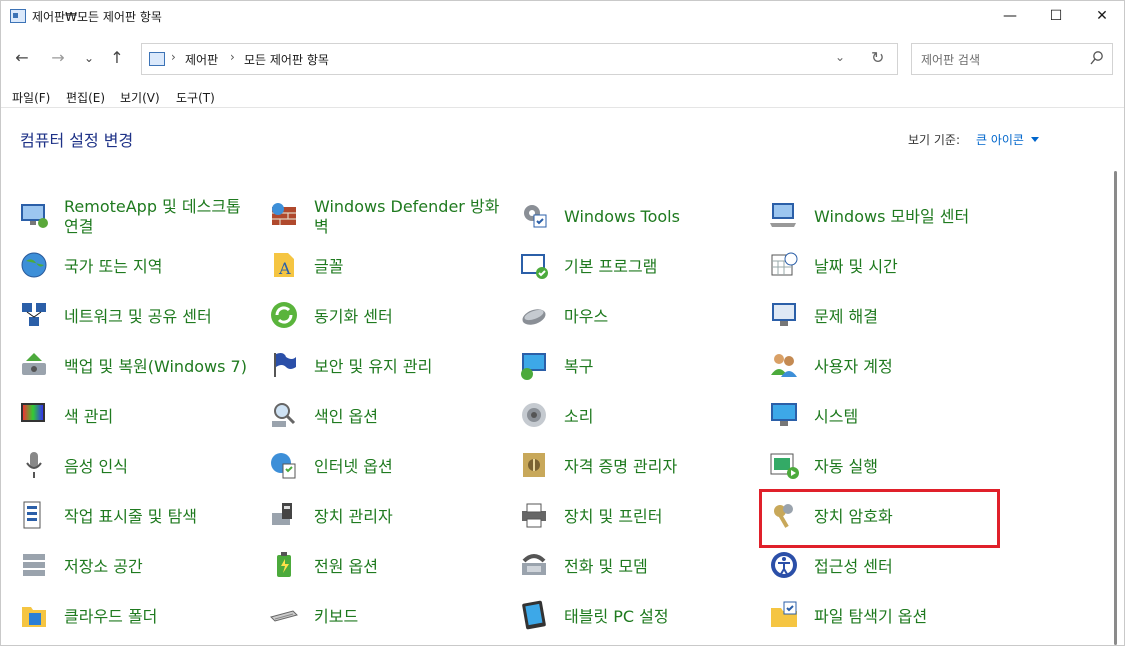  Describe the element at coordinates (159, 217) in the screenshot. I see `control-panel-item-label: RemoteApp 및 데스크톱 연결` at that location.